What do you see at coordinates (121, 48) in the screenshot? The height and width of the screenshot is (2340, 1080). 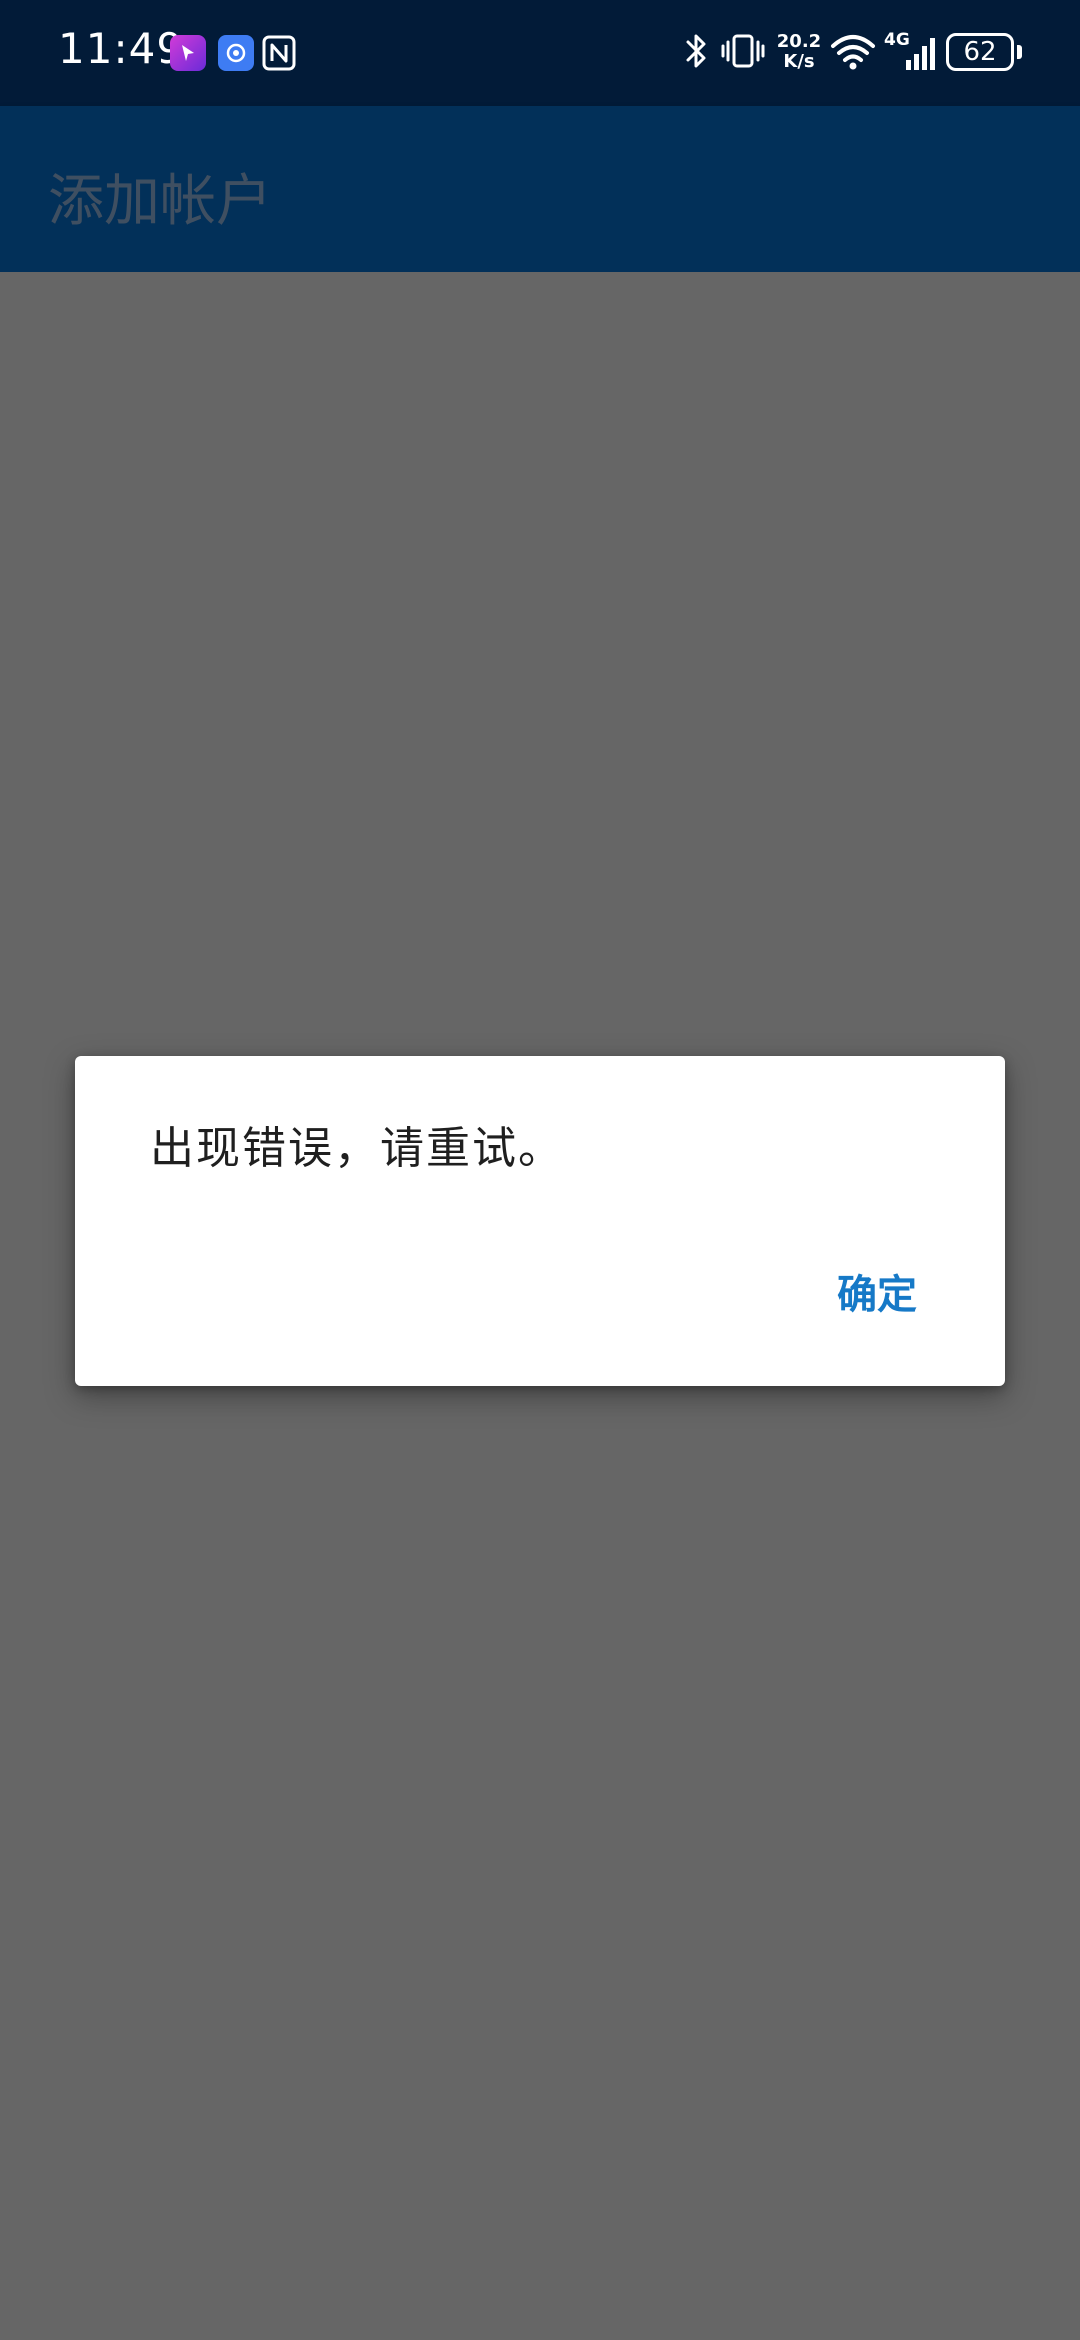 I see `status-time: 11:49` at bounding box center [121, 48].